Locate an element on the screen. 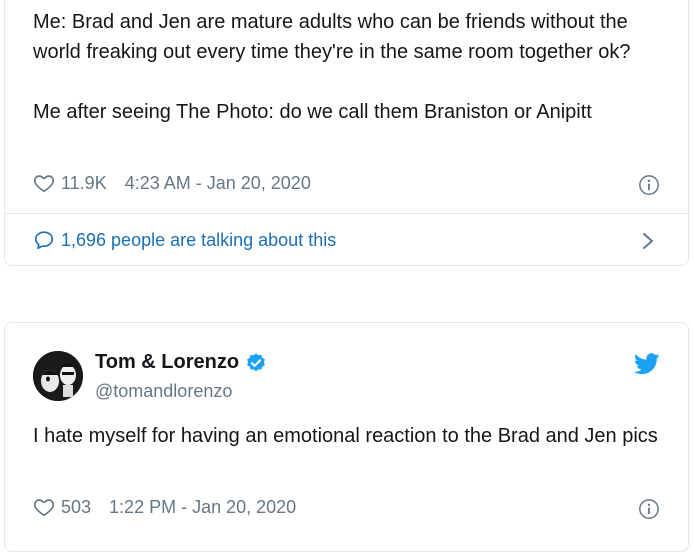 The width and height of the screenshot is (693, 552). speech-bubble-icon is located at coordinates (44, 240).